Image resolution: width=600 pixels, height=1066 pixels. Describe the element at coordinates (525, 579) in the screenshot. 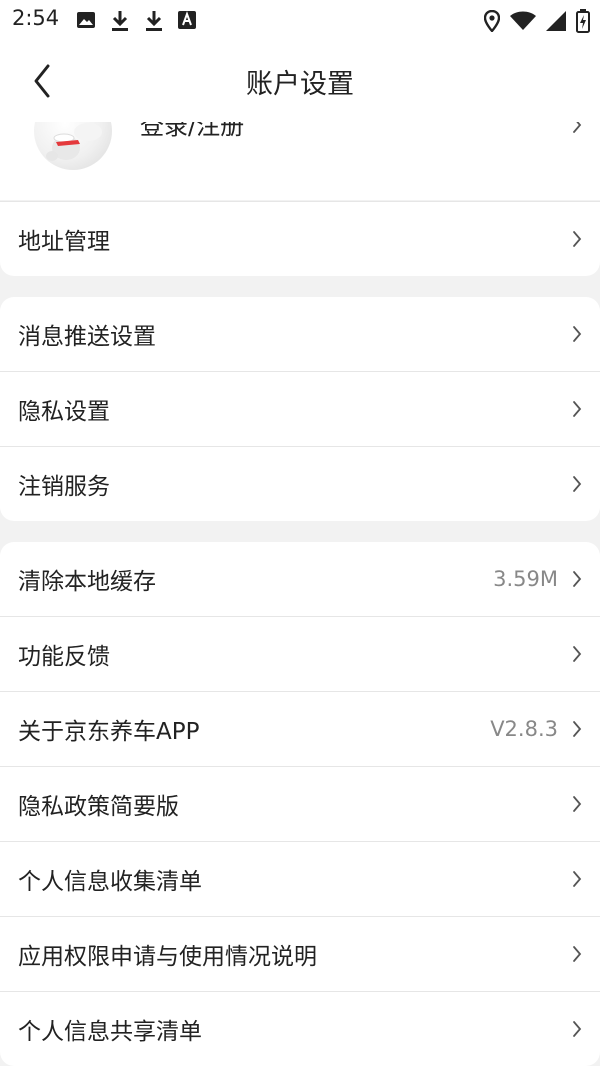

I see `cache-size-value: 3.59M` at that location.